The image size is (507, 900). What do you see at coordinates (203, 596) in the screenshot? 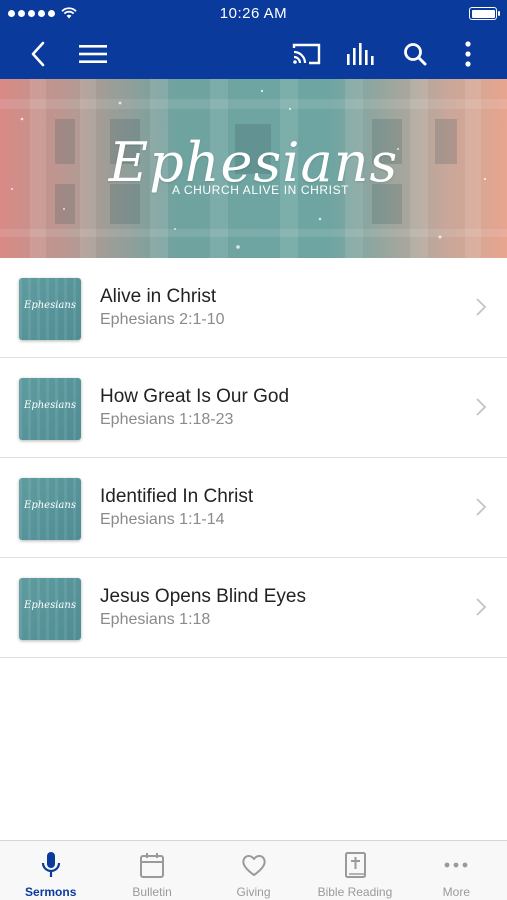
I see `sermon-title: Jesus Opens Blind Eyes` at bounding box center [203, 596].